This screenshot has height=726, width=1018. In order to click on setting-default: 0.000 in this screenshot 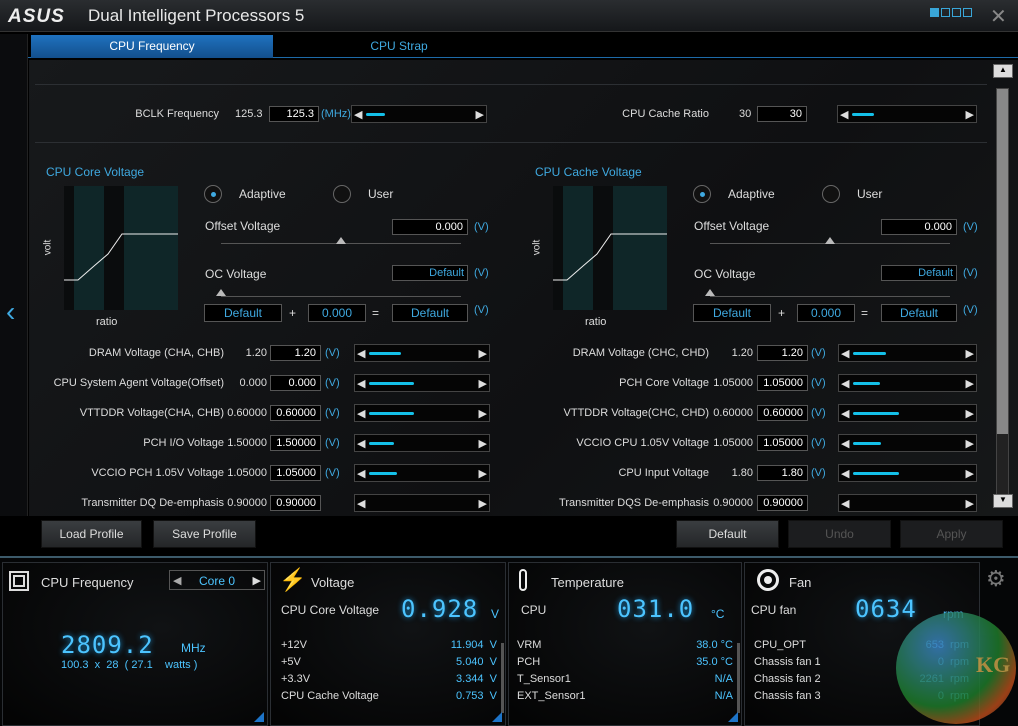, I will do `click(253, 383)`.